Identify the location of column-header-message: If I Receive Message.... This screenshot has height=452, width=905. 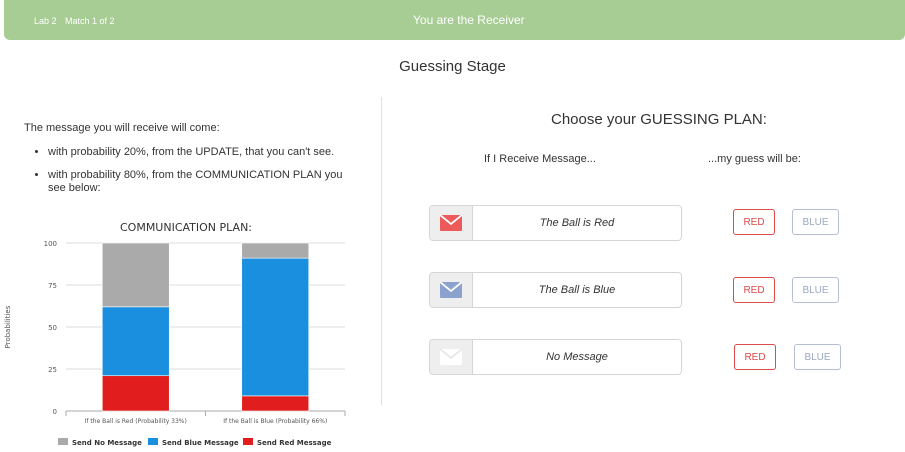
(540, 159).